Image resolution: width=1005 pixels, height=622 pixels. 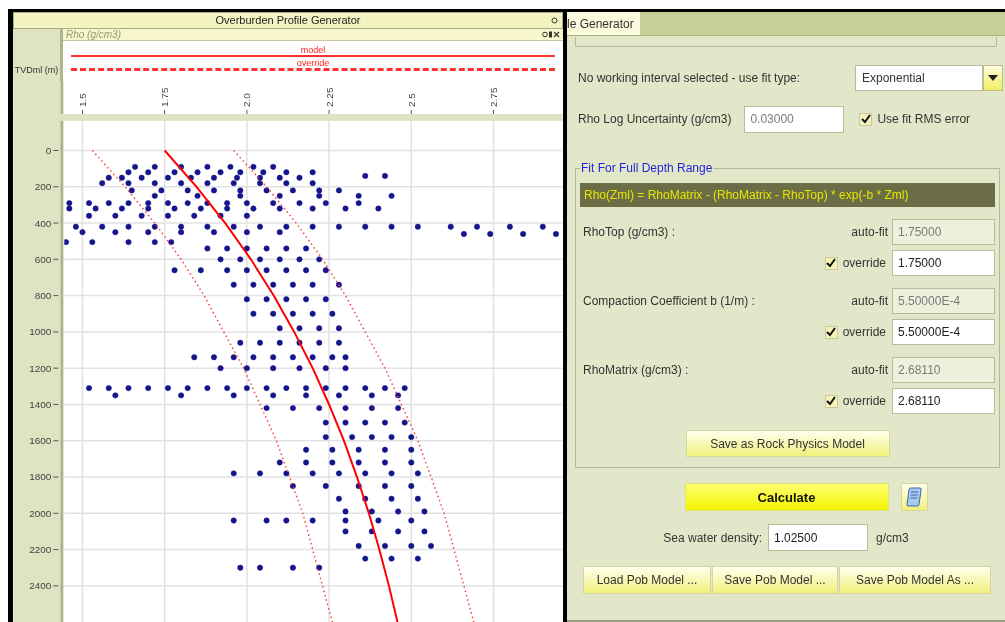 What do you see at coordinates (43, 259) in the screenshot?
I see `y-tick-label: 600` at bounding box center [43, 259].